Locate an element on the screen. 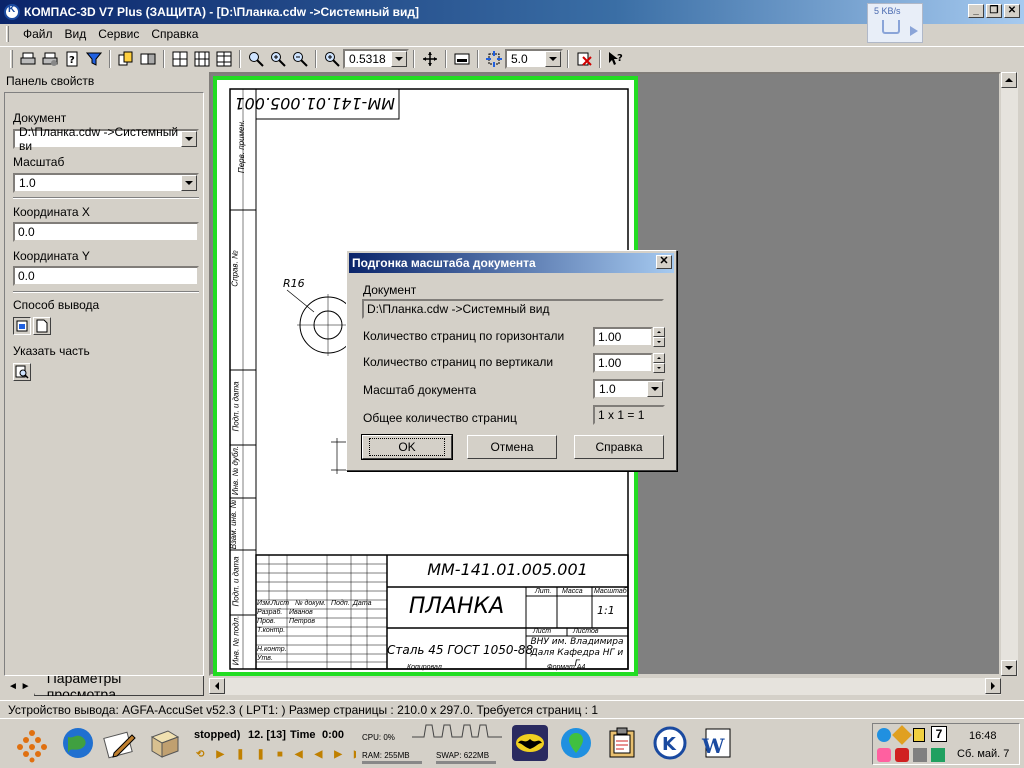 The height and width of the screenshot is (768, 1024). specify-part-button is located at coordinates (22, 372).